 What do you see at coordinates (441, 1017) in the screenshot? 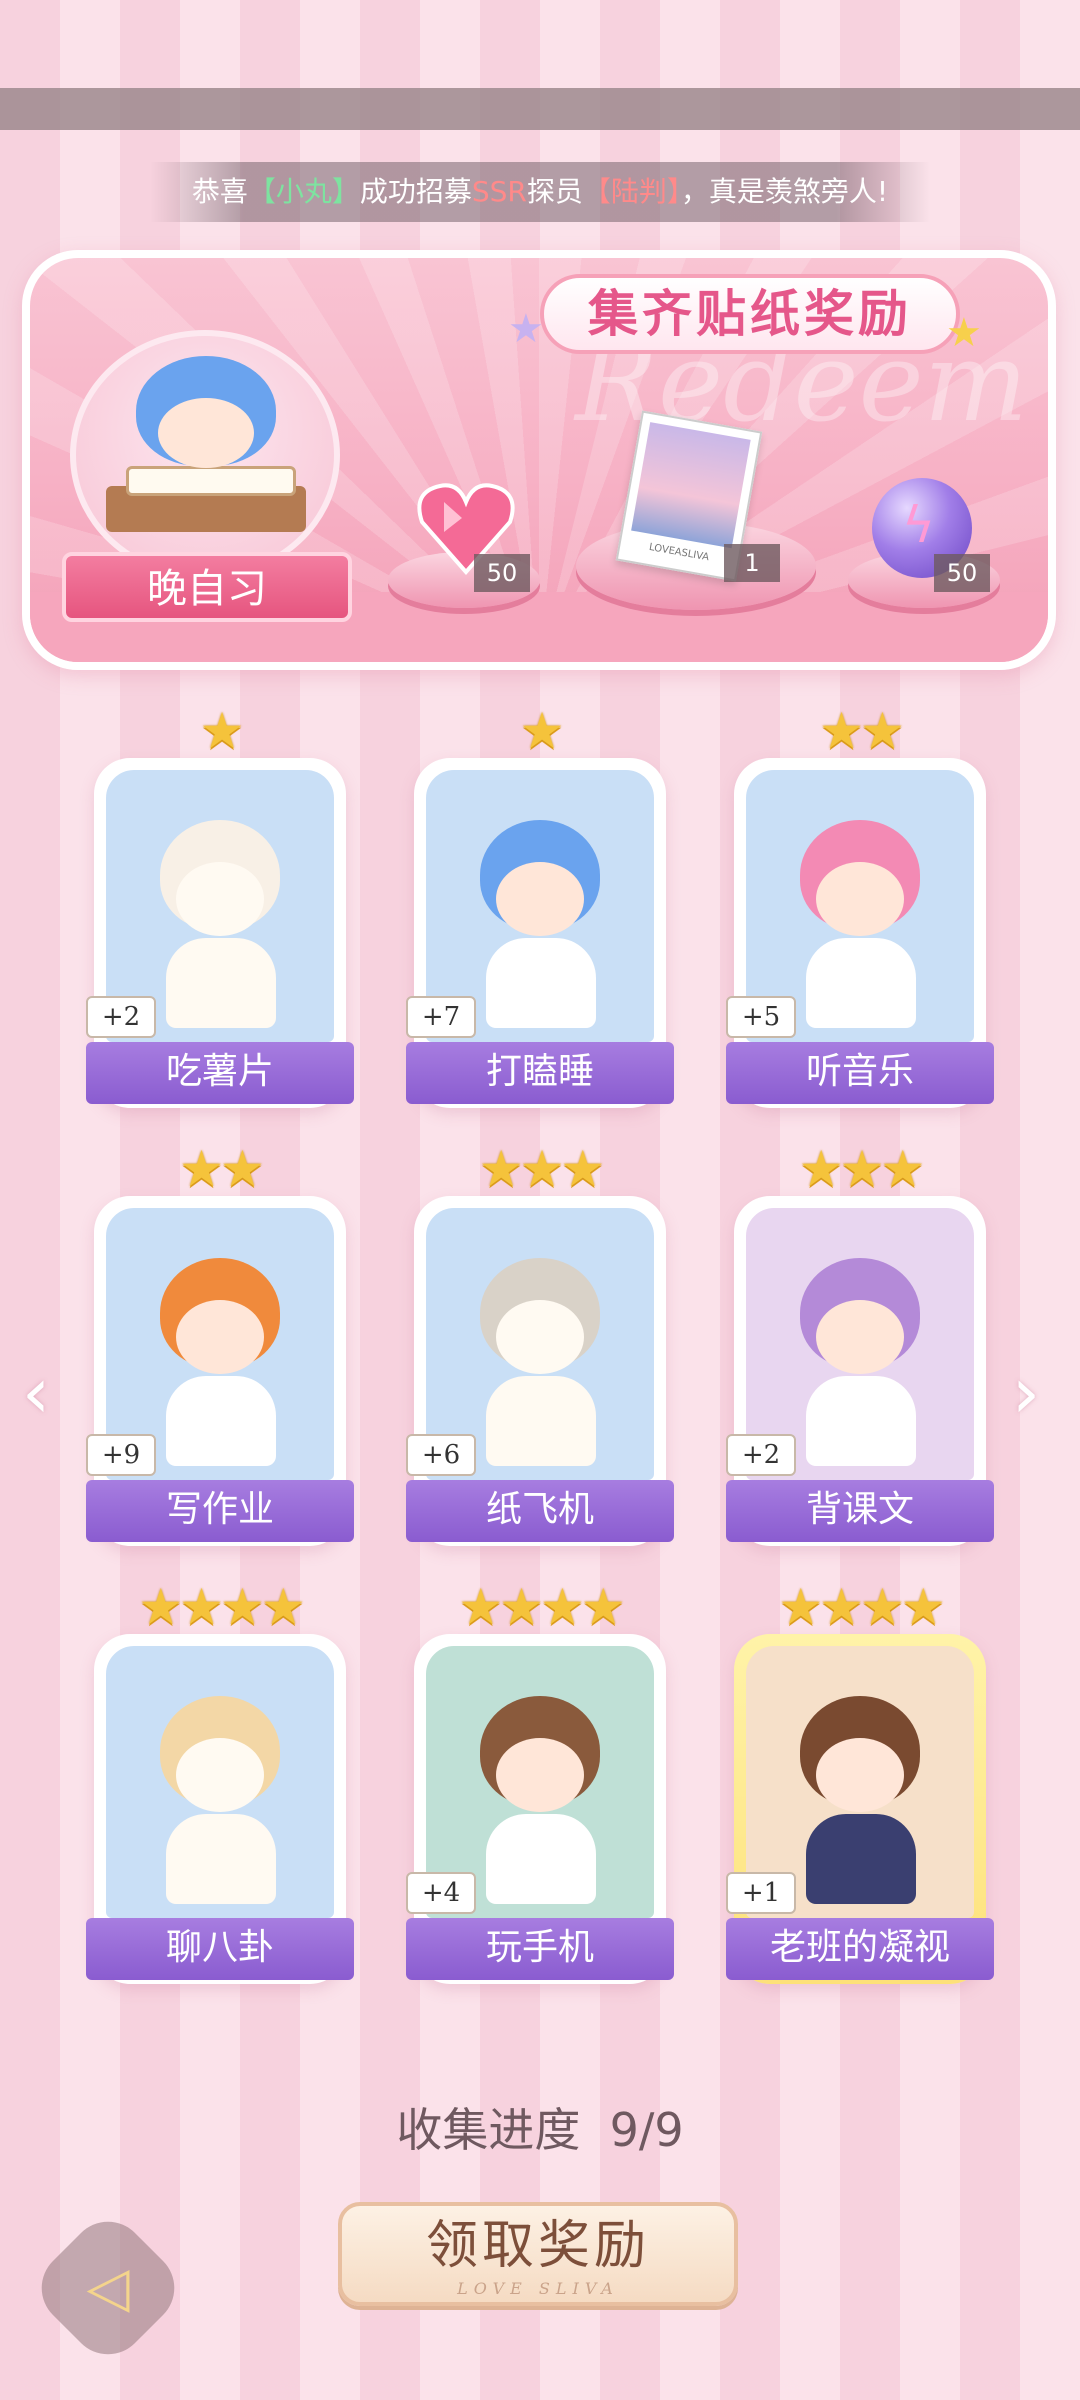
I see `count-badge: +7` at bounding box center [441, 1017].